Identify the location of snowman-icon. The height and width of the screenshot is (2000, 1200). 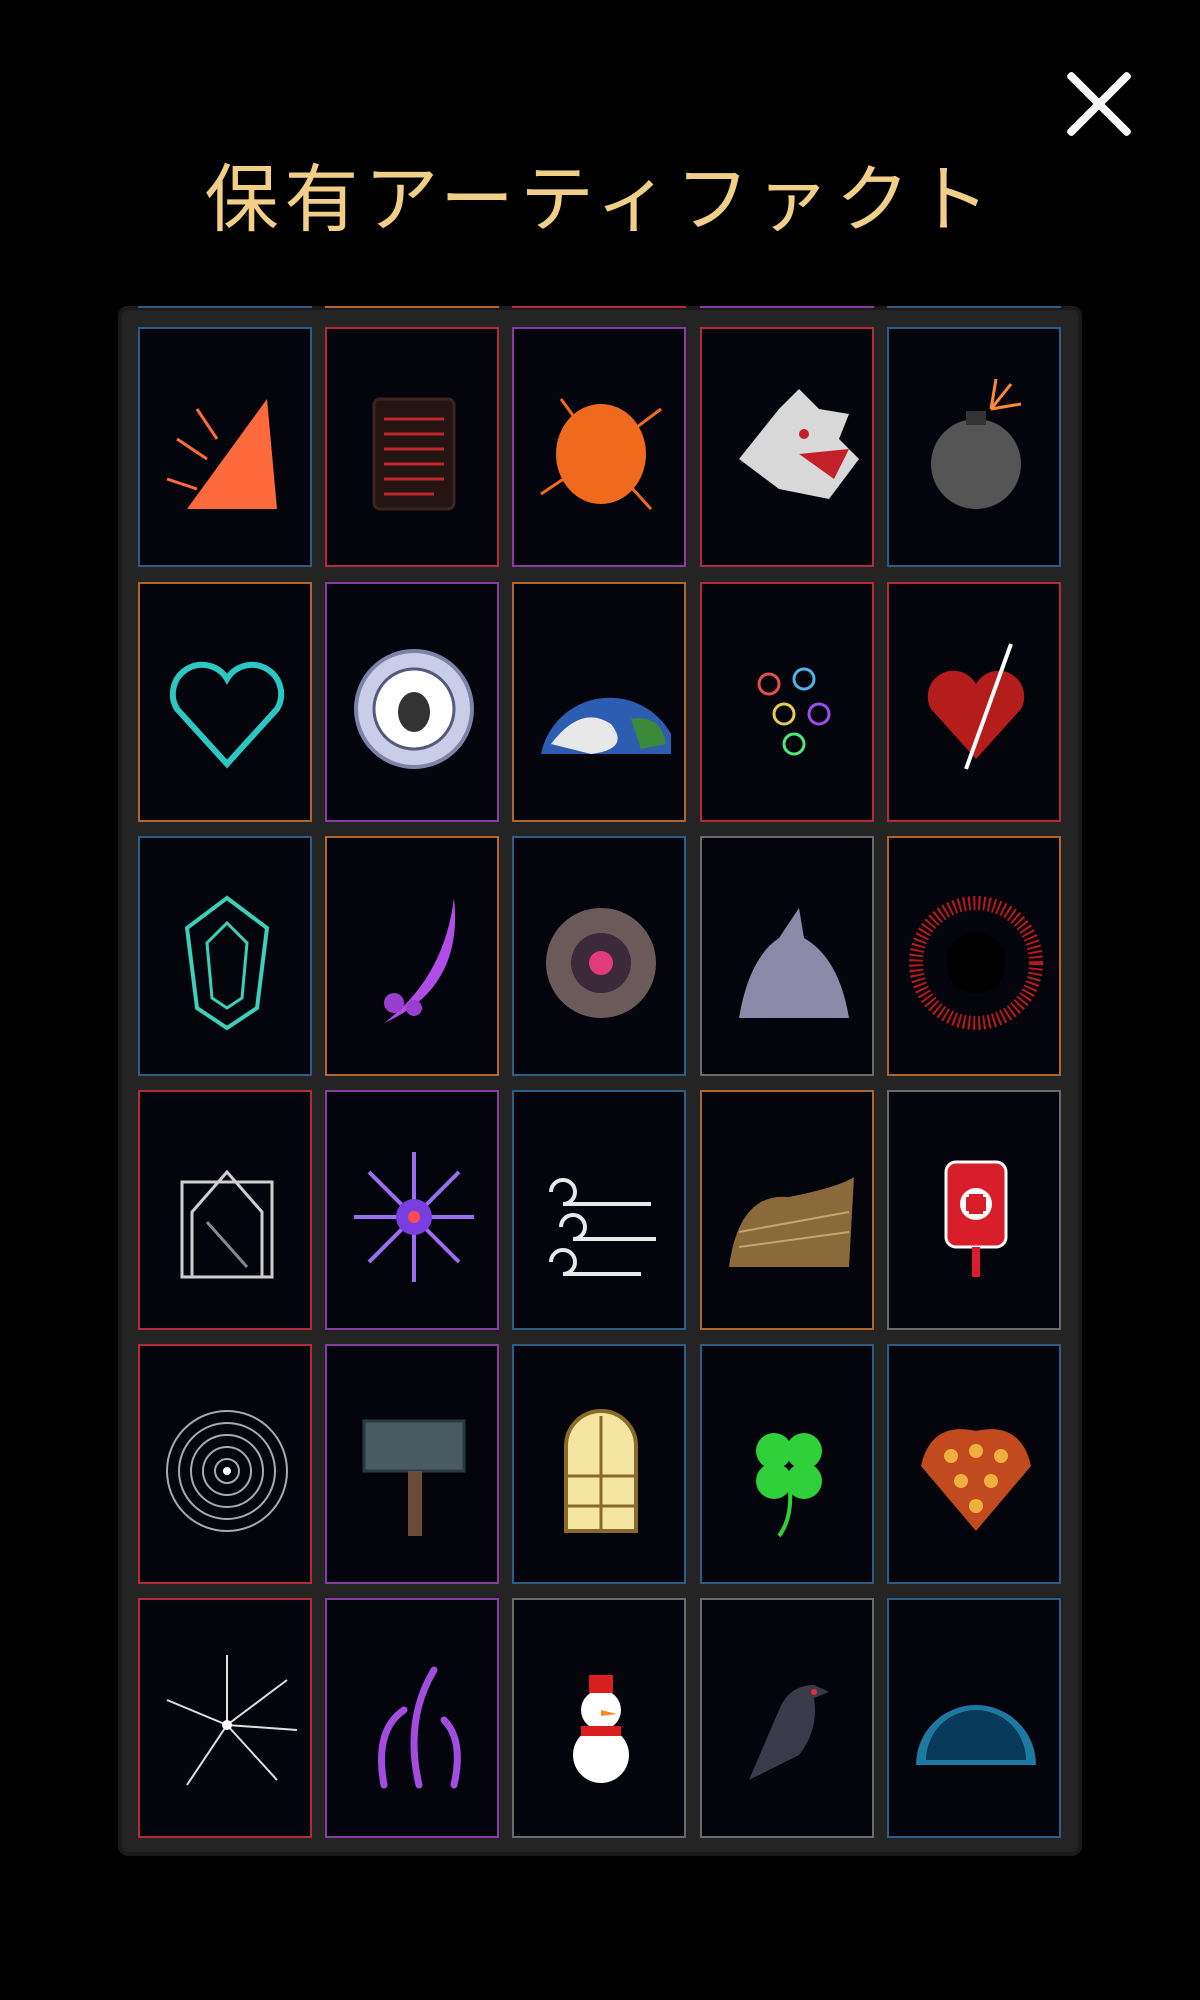
(601, 1729).